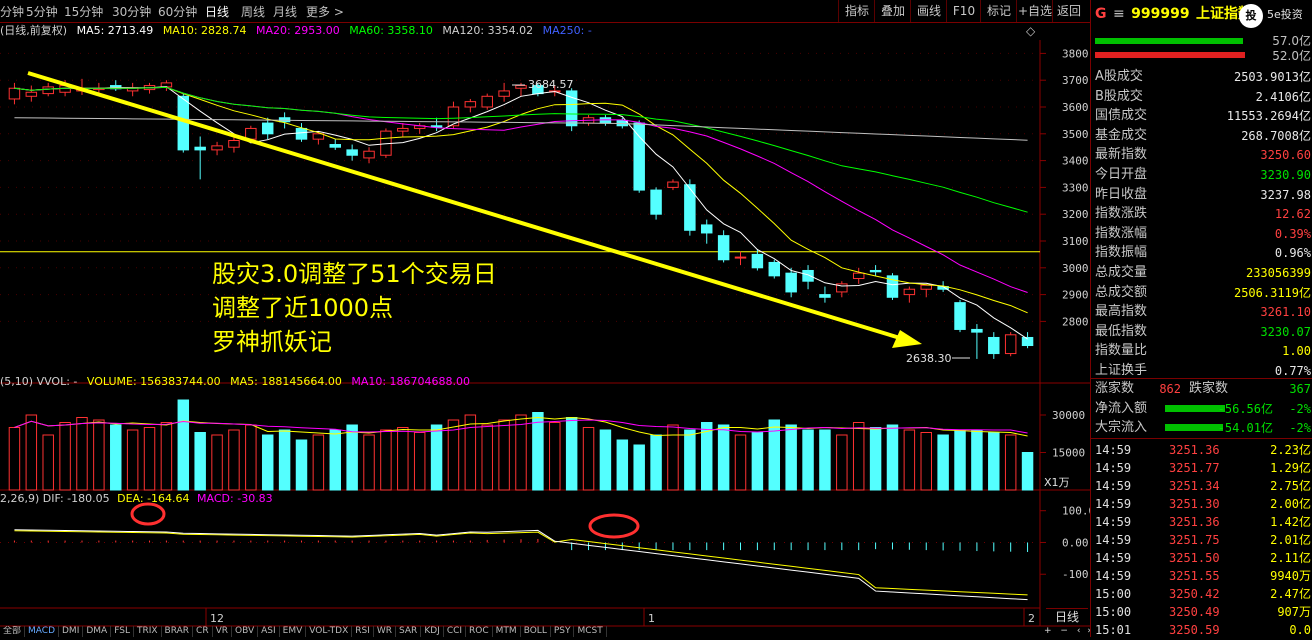 The width and height of the screenshot is (1312, 640). What do you see at coordinates (245, 631) in the screenshot?
I see `indicator-tab-obv: OBV` at bounding box center [245, 631].